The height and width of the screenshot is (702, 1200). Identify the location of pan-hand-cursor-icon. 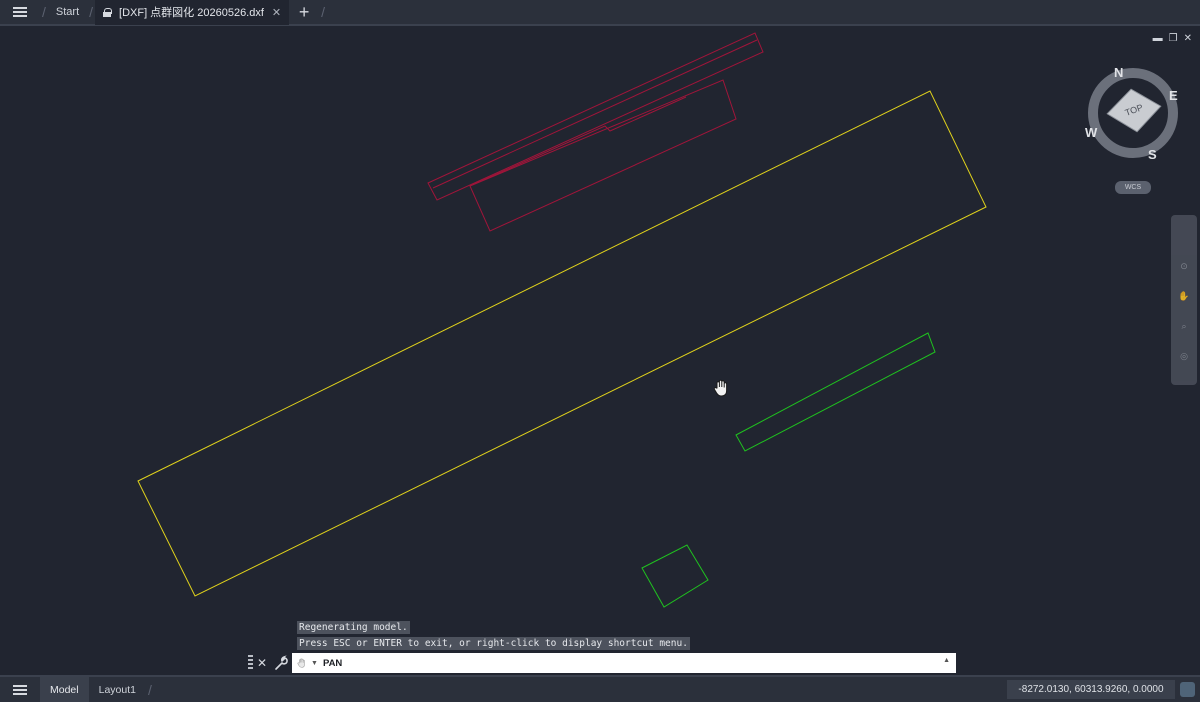
(720, 388).